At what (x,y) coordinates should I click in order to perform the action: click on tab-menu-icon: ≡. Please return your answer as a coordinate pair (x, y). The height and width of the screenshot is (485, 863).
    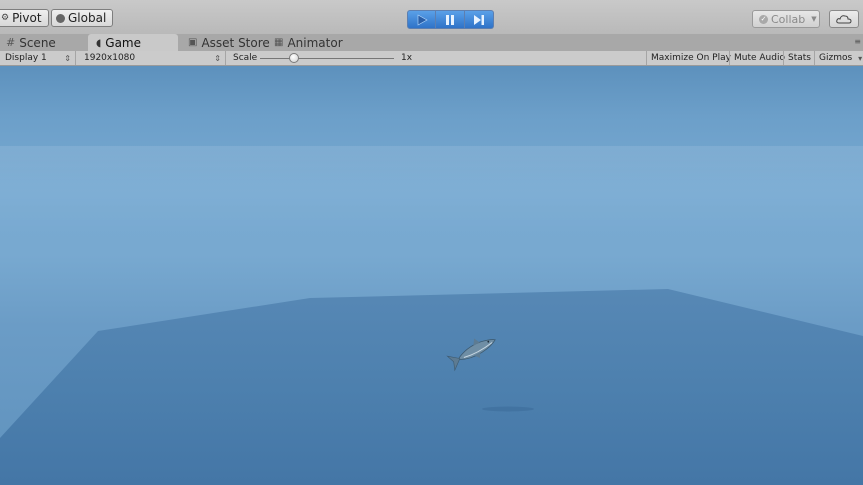
    Looking at the image, I should click on (857, 41).